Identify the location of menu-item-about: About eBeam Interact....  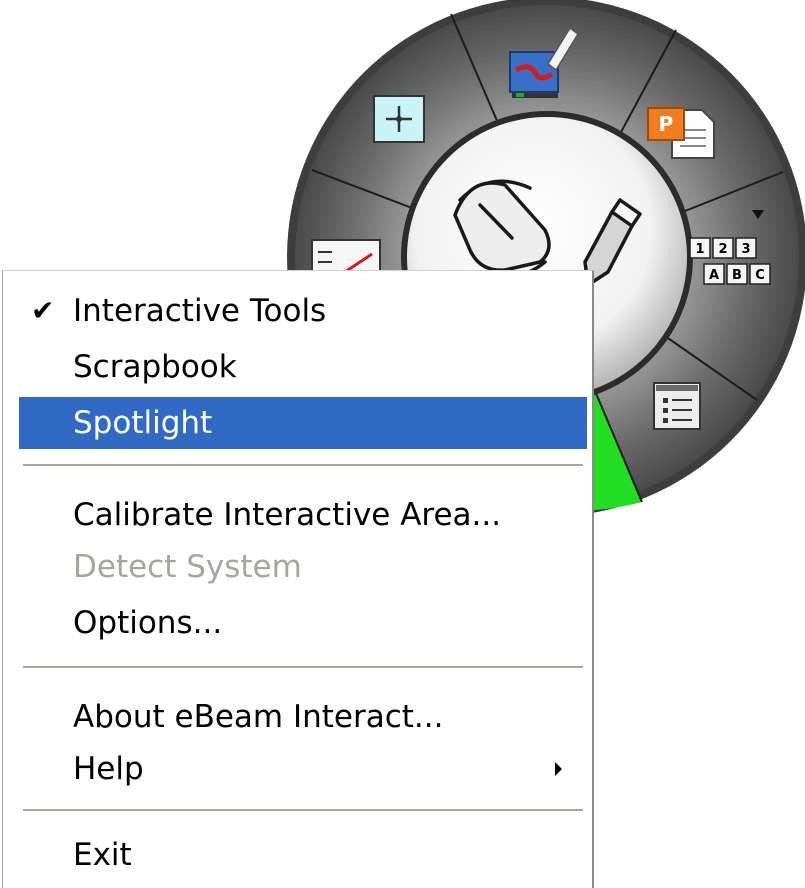
(297, 717).